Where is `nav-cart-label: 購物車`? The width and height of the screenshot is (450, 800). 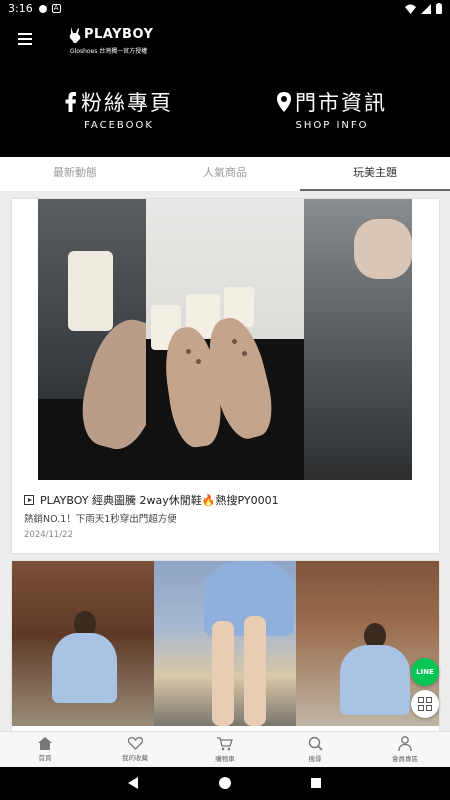 nav-cart-label: 購物車 is located at coordinates (225, 758).